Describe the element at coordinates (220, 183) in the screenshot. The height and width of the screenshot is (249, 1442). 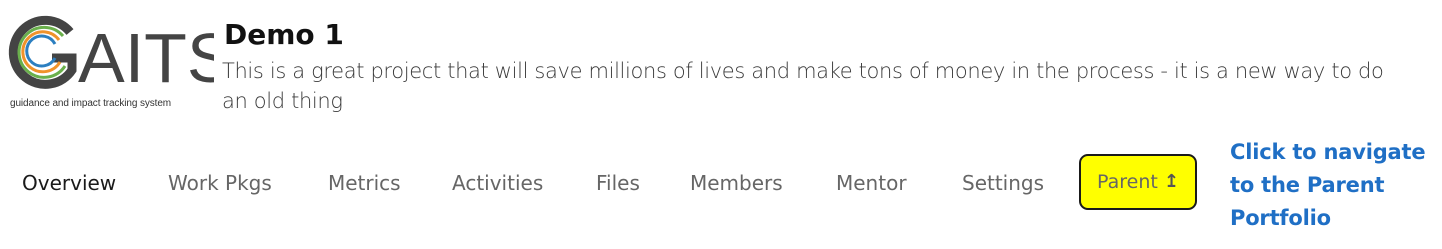
I see `tab-work-pkgs: Work Pkgs` at that location.